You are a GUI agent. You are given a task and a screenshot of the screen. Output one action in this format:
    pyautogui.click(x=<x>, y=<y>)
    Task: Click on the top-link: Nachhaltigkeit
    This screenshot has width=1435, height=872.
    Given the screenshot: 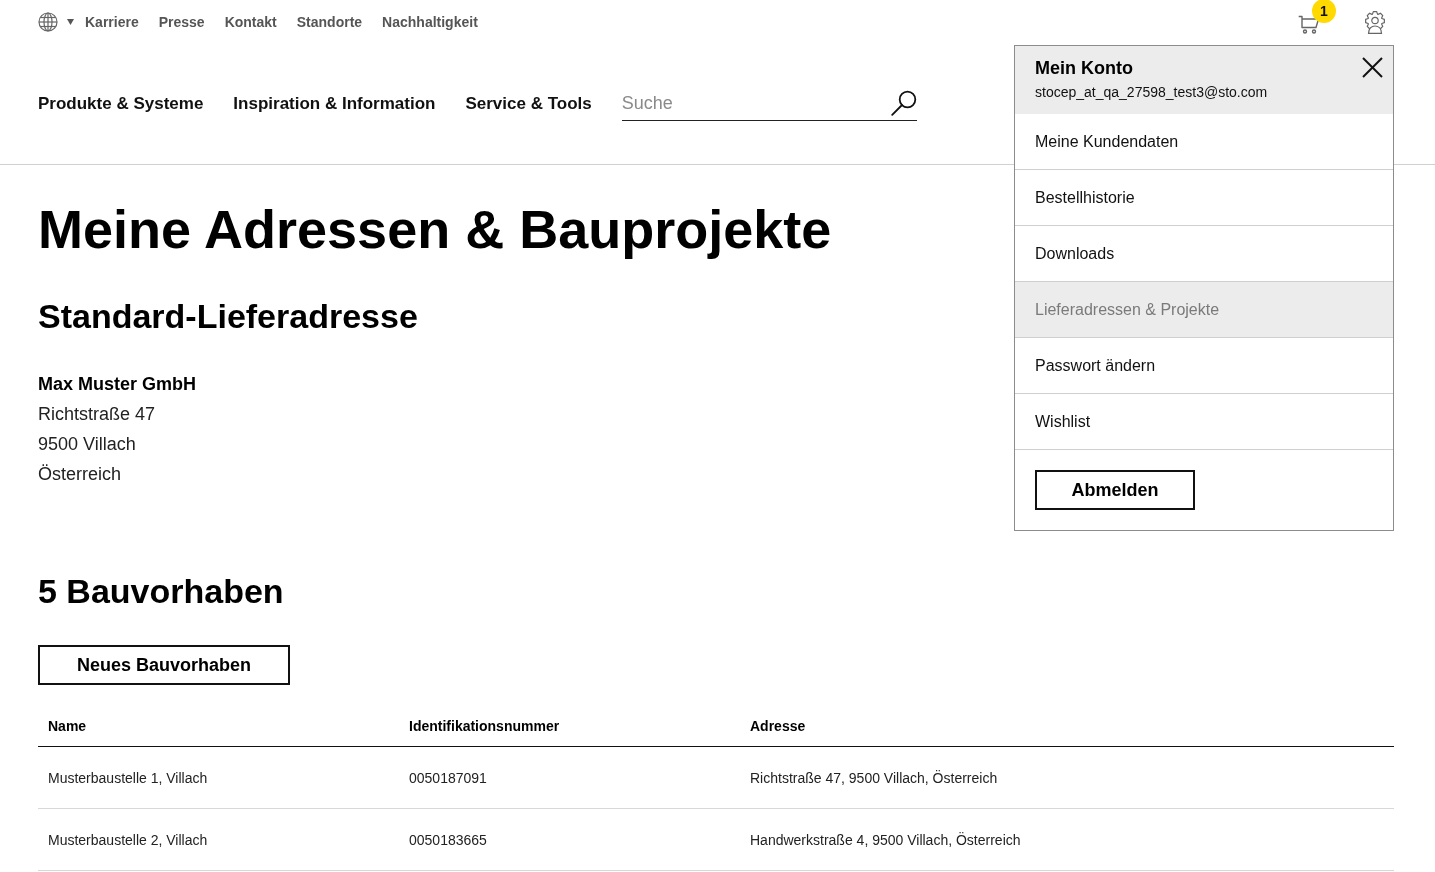 What is the action you would take?
    pyautogui.click(x=430, y=22)
    